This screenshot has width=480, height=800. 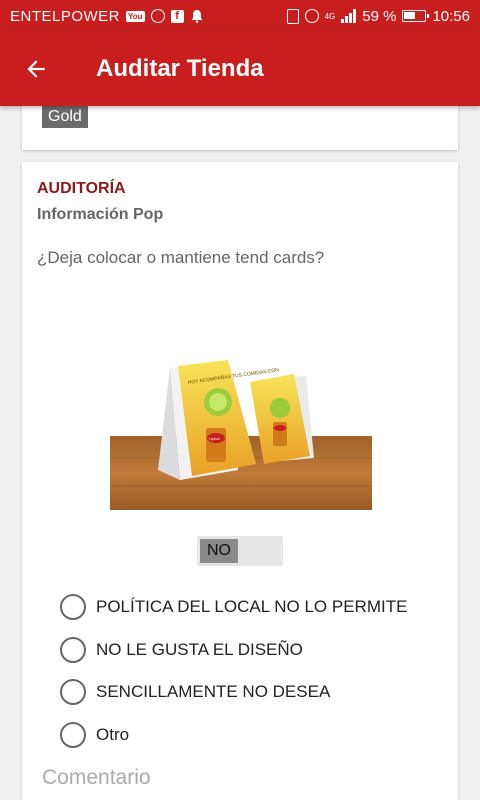 I want to click on facebook-icon: f, so click(x=177, y=16).